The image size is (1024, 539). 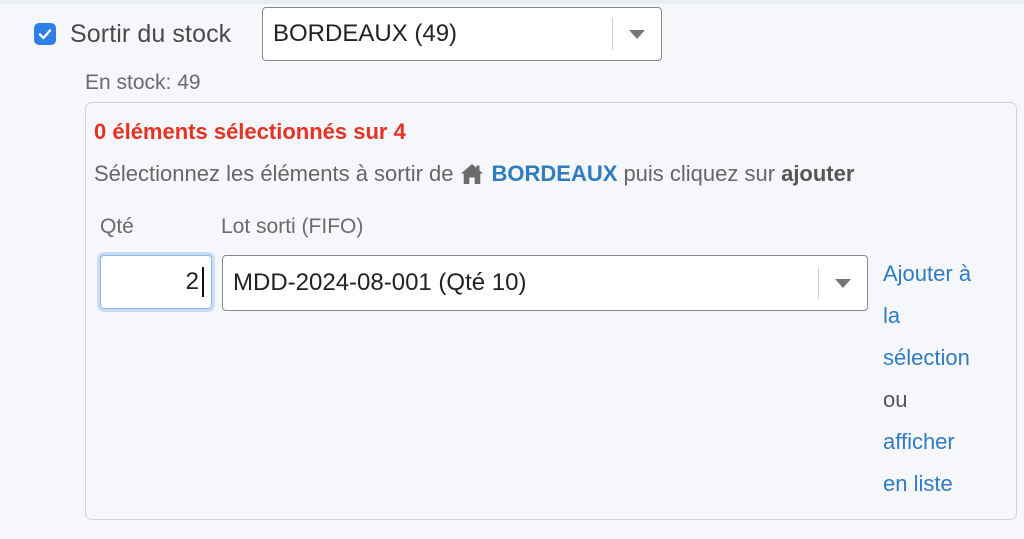 What do you see at coordinates (927, 273) in the screenshot?
I see `add-line-1: Ajouter à` at bounding box center [927, 273].